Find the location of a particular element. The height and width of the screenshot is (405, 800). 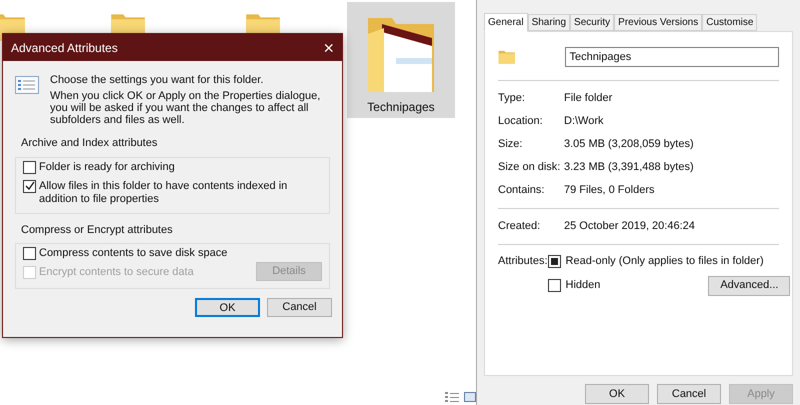

intro-text: Choose the settings you want for this folder. is located at coordinates (157, 80).